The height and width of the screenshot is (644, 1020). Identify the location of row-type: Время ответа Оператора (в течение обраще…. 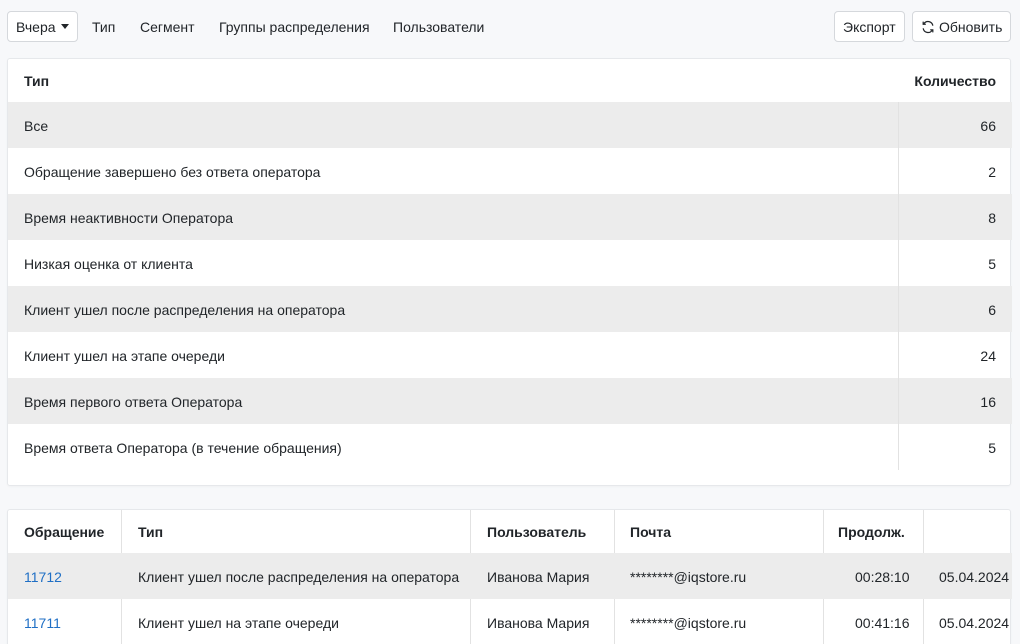
(183, 448).